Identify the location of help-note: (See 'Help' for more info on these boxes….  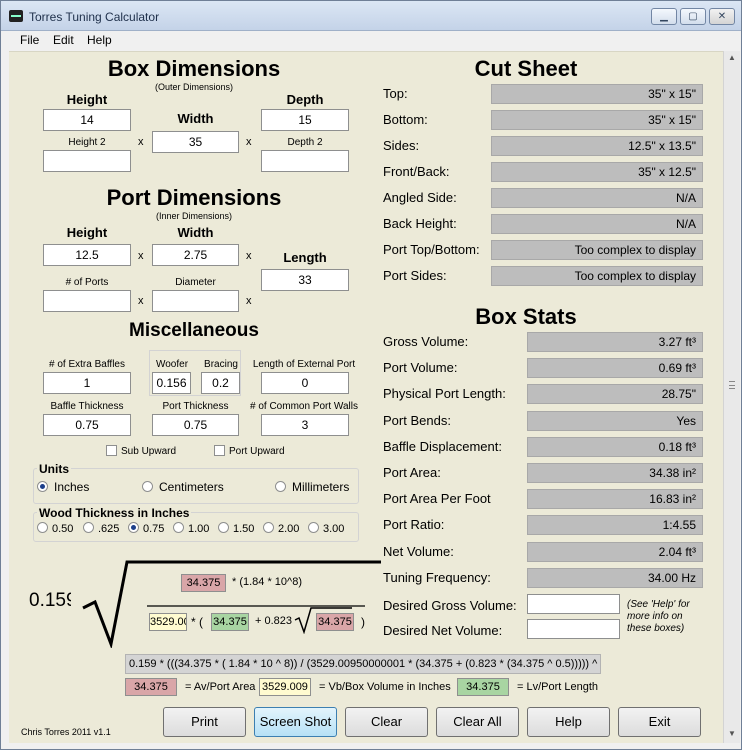
(658, 616).